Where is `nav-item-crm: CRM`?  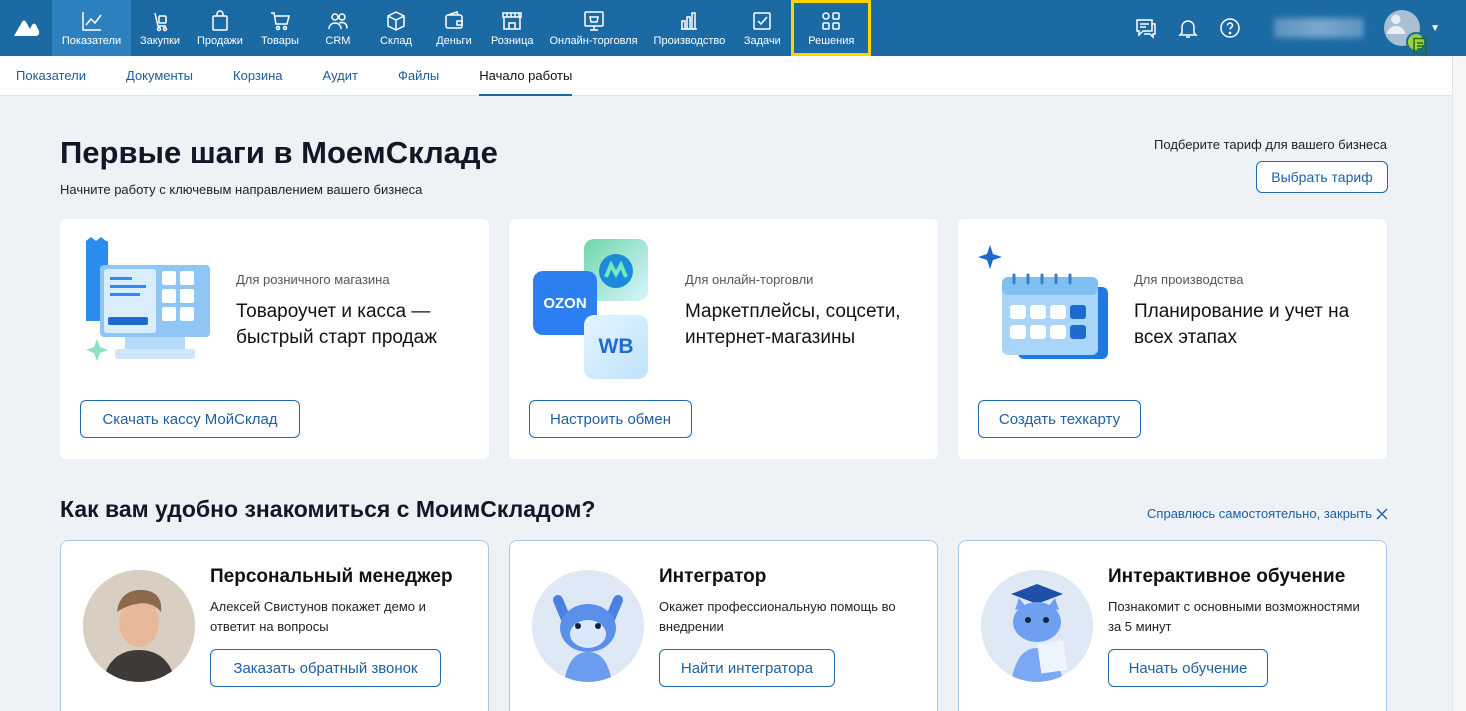
nav-item-crm: CRM is located at coordinates (338, 28).